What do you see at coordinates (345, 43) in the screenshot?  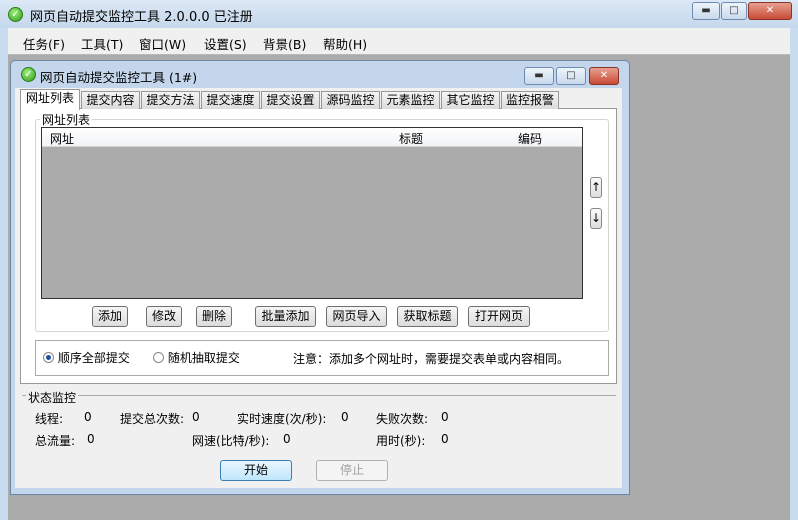 I see `menu-help: 帮助(H)` at bounding box center [345, 43].